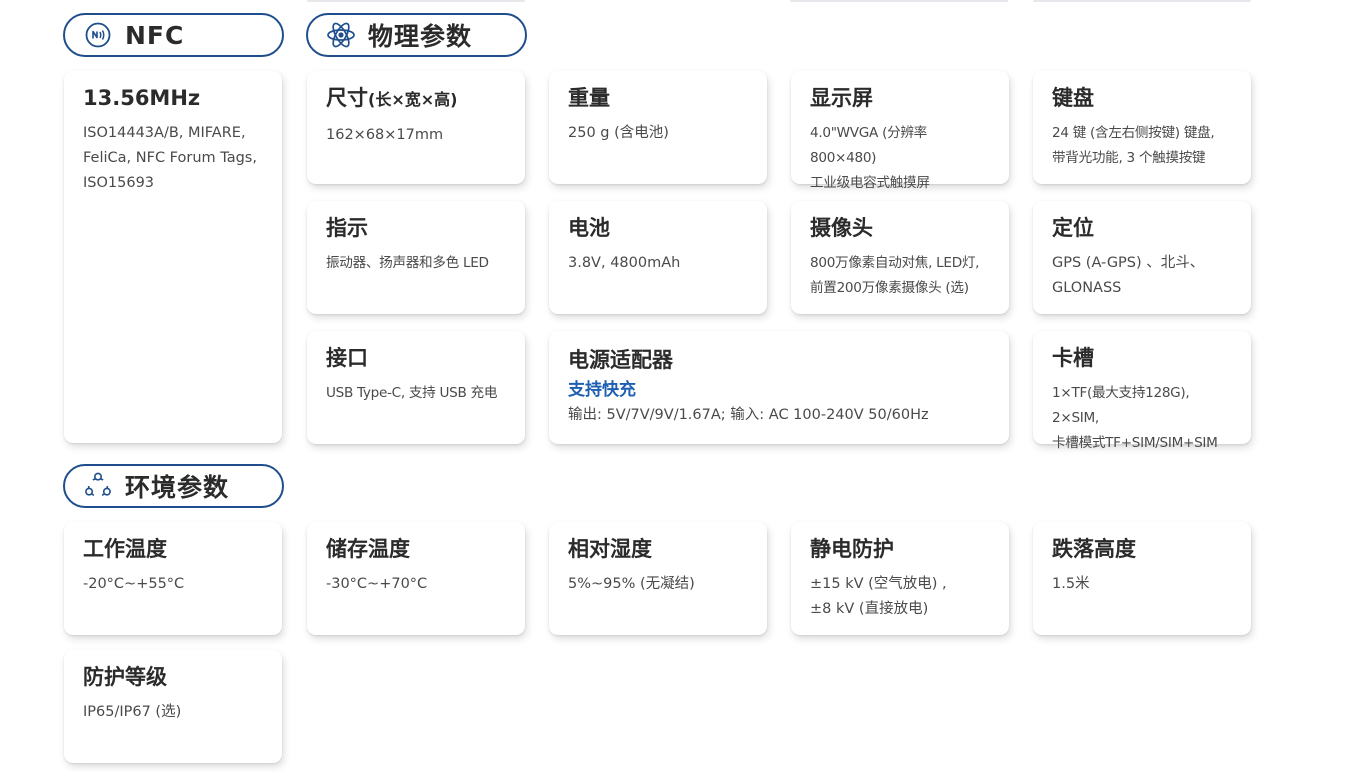  What do you see at coordinates (878, 596) in the screenshot?
I see `card-text: ±15 kV (空气放电) , ±8 kV (直接放电)` at bounding box center [878, 596].